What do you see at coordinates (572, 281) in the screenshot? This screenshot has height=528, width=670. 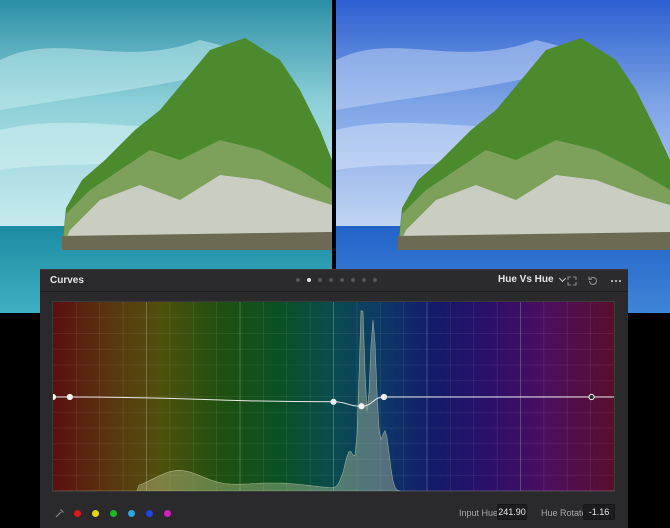 I see `expand-icon` at bounding box center [572, 281].